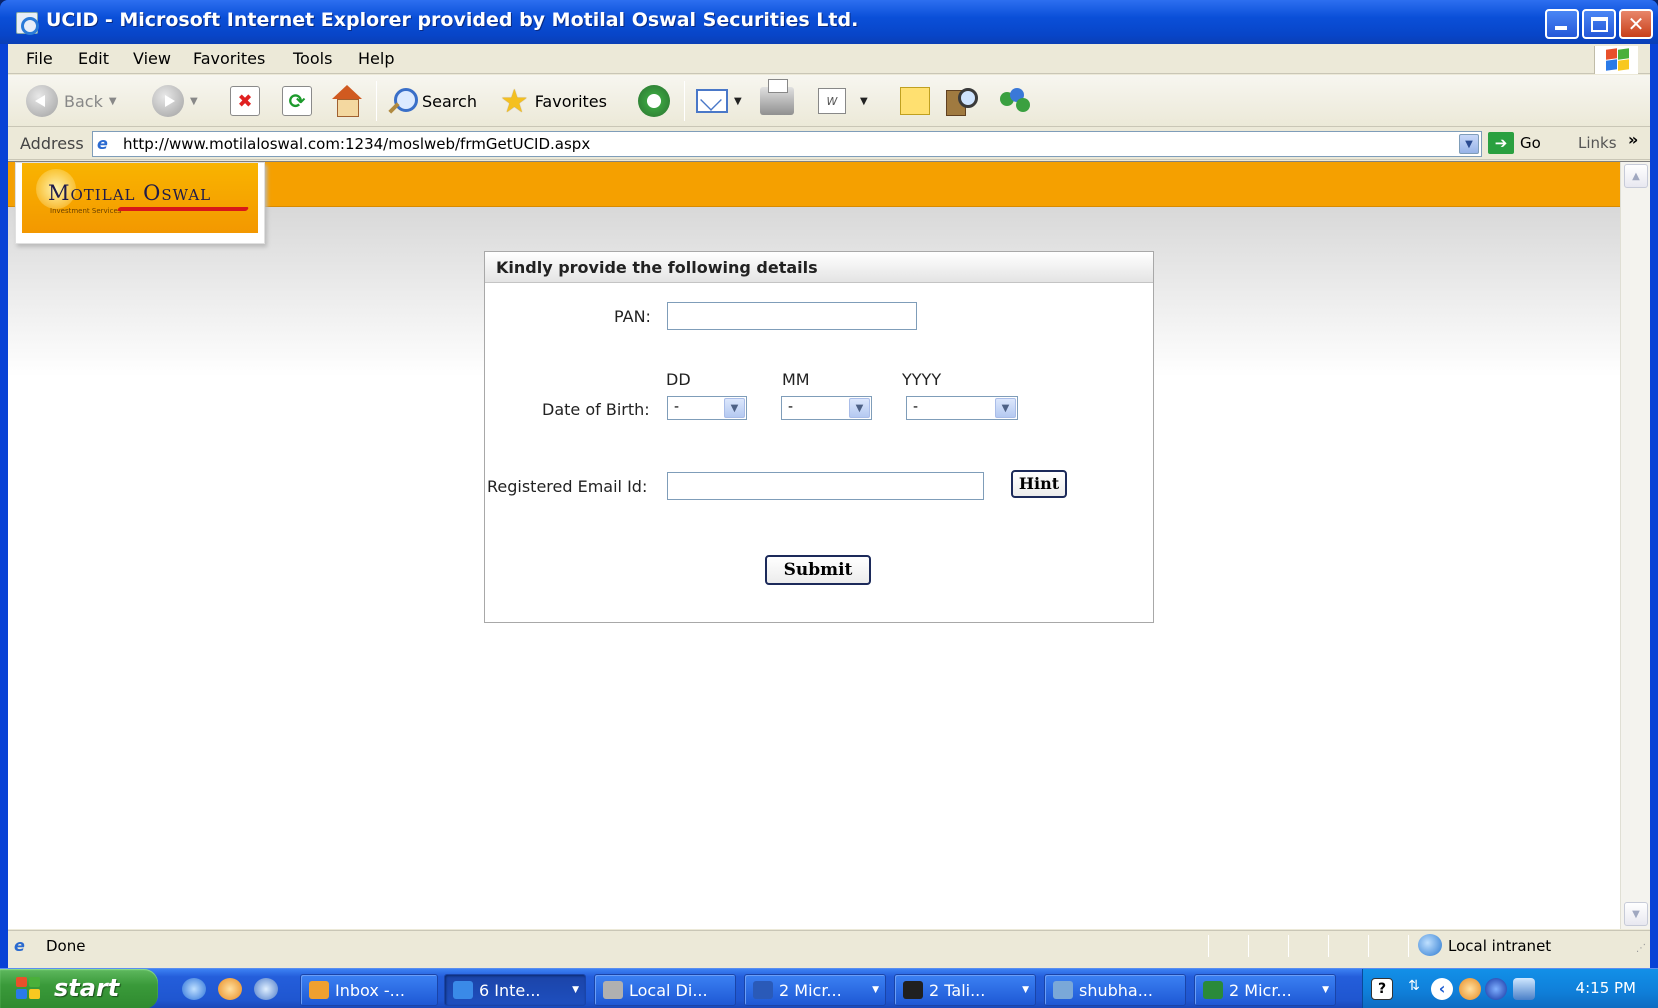  What do you see at coordinates (1039, 484) in the screenshot?
I see `hint-button: Hint` at bounding box center [1039, 484].